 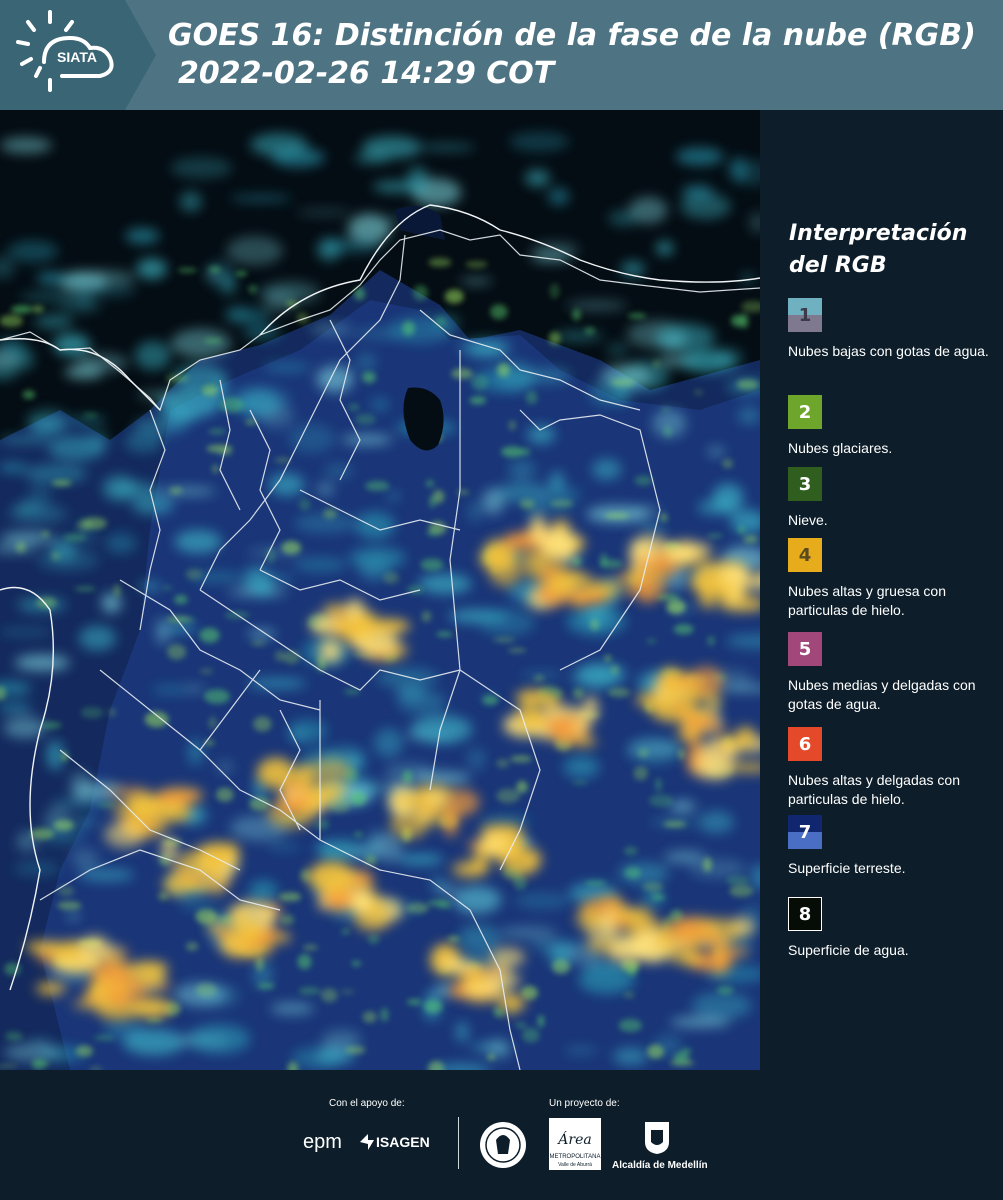 What do you see at coordinates (322, 1142) in the screenshot?
I see `epm-logo: epm` at bounding box center [322, 1142].